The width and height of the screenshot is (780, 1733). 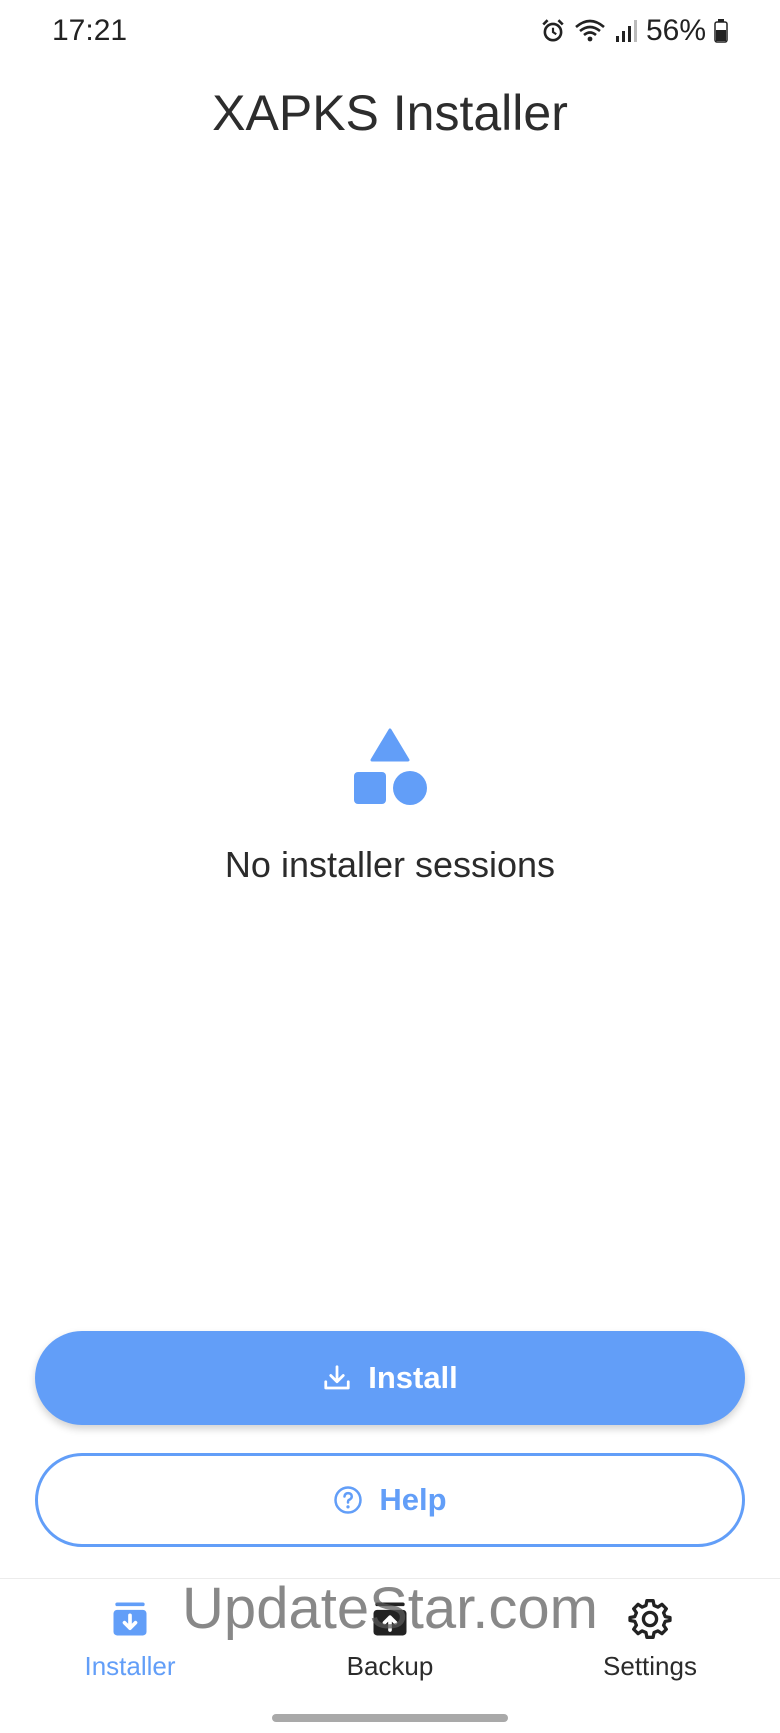 What do you see at coordinates (650, 1619) in the screenshot?
I see `gear-icon` at bounding box center [650, 1619].